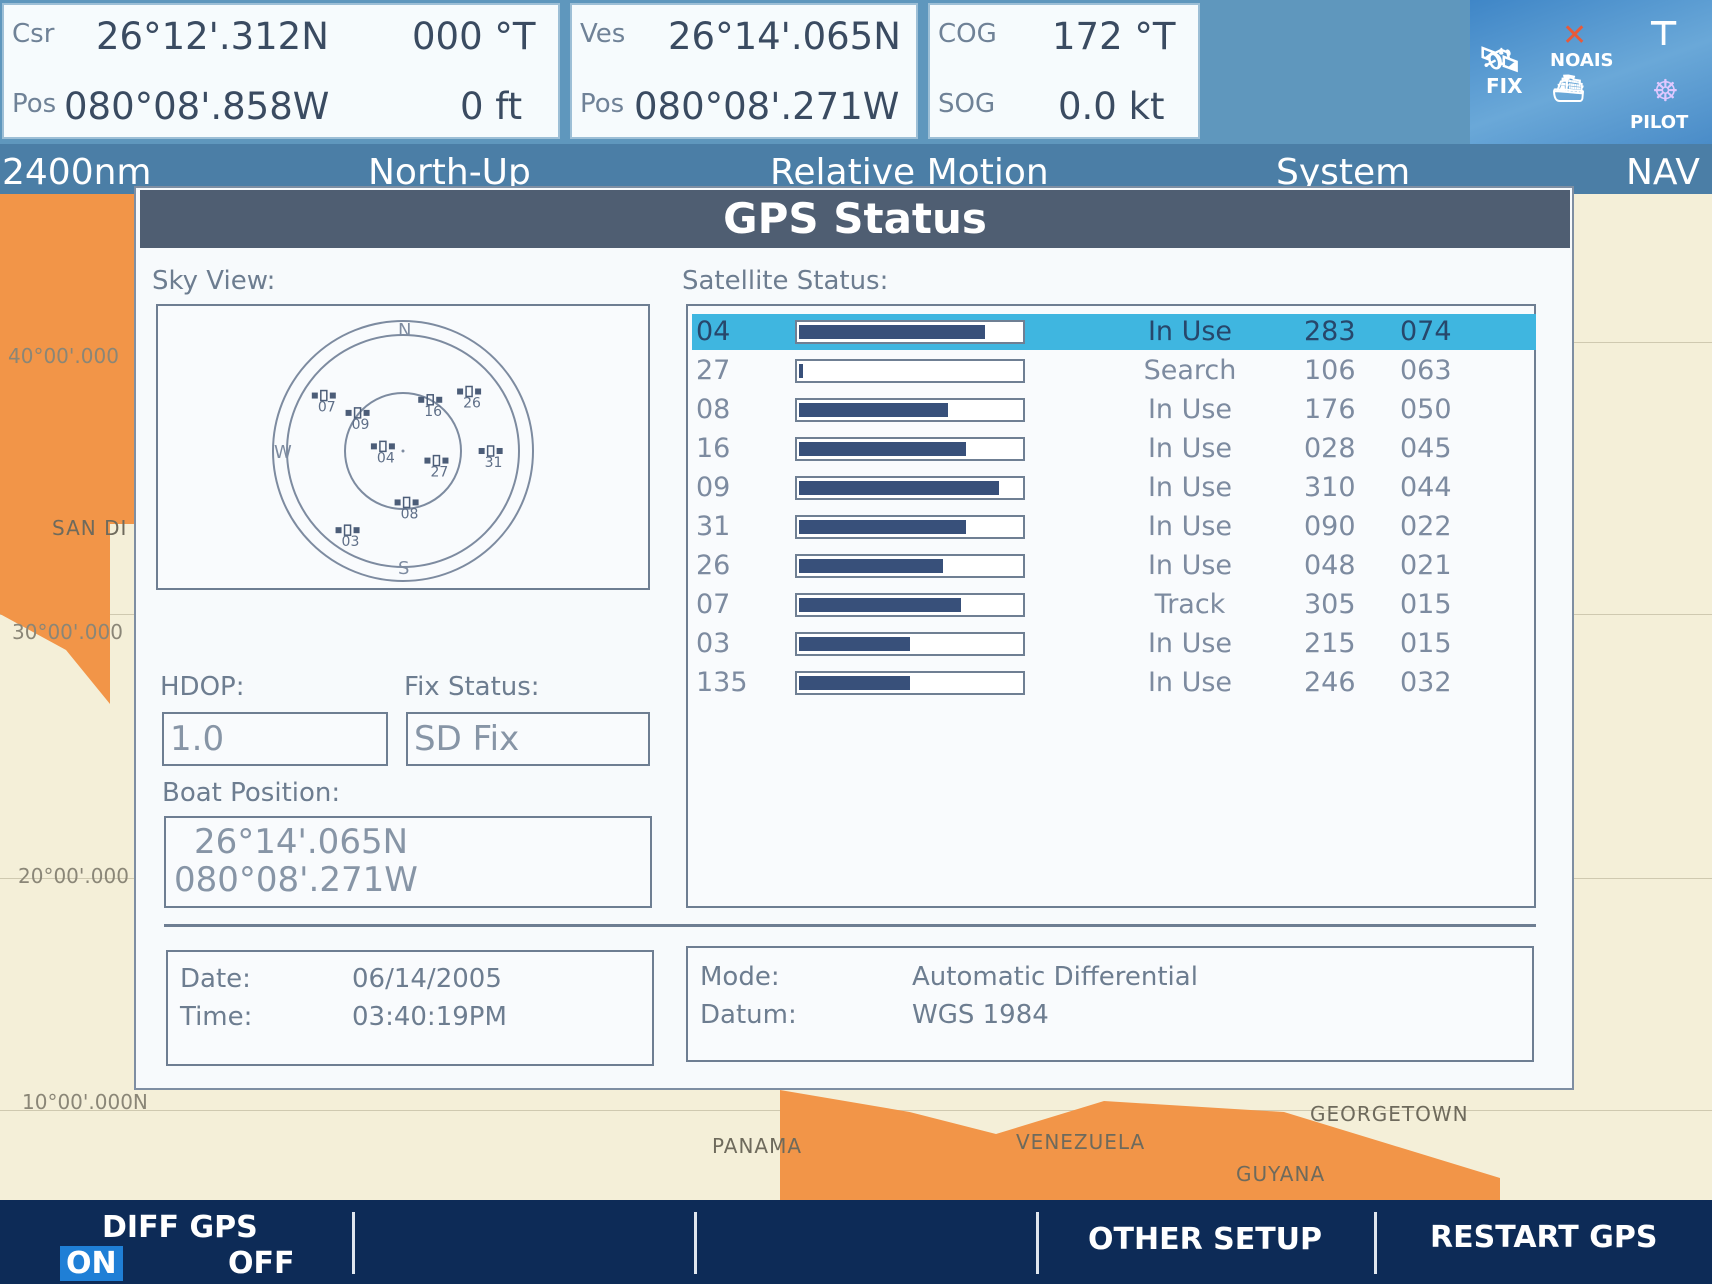 The width and height of the screenshot is (1712, 1284). Describe the element at coordinates (77, 172) in the screenshot. I see `range-readout: 2400nm` at that location.